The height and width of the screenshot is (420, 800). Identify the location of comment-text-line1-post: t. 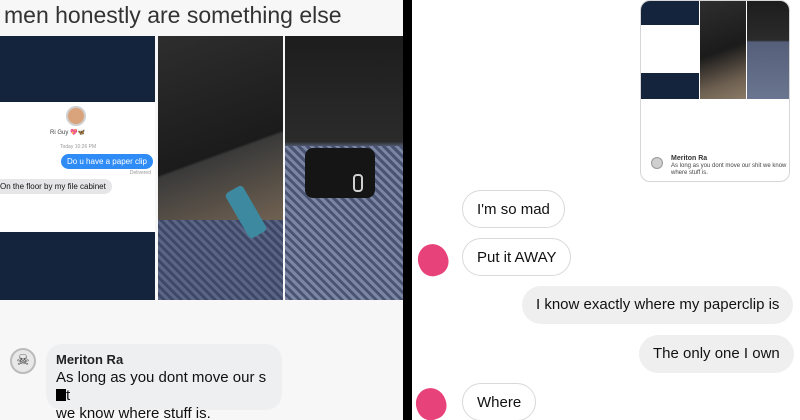
(68, 395).